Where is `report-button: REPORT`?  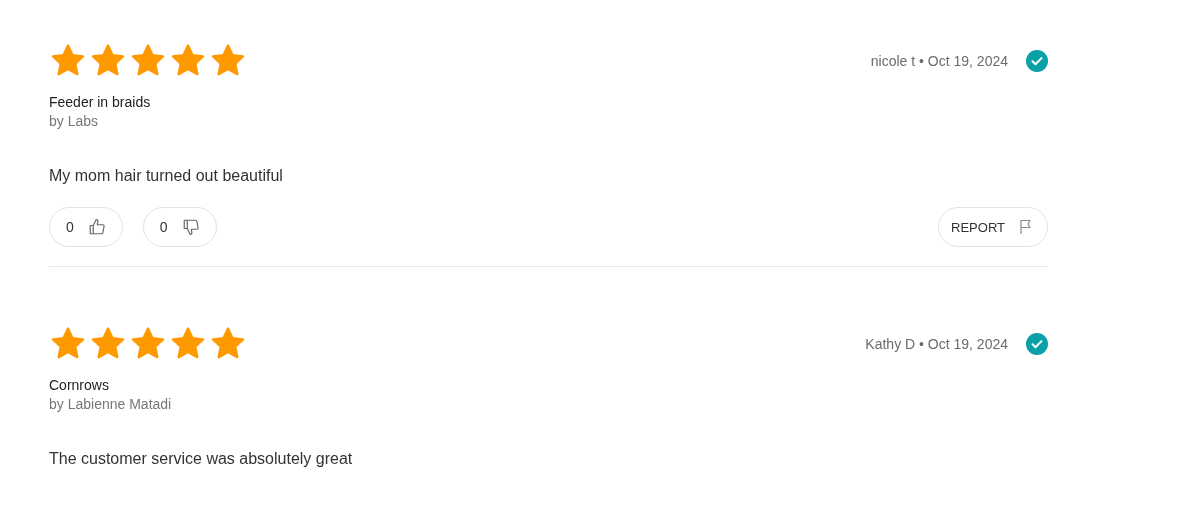
report-button: REPORT is located at coordinates (993, 227).